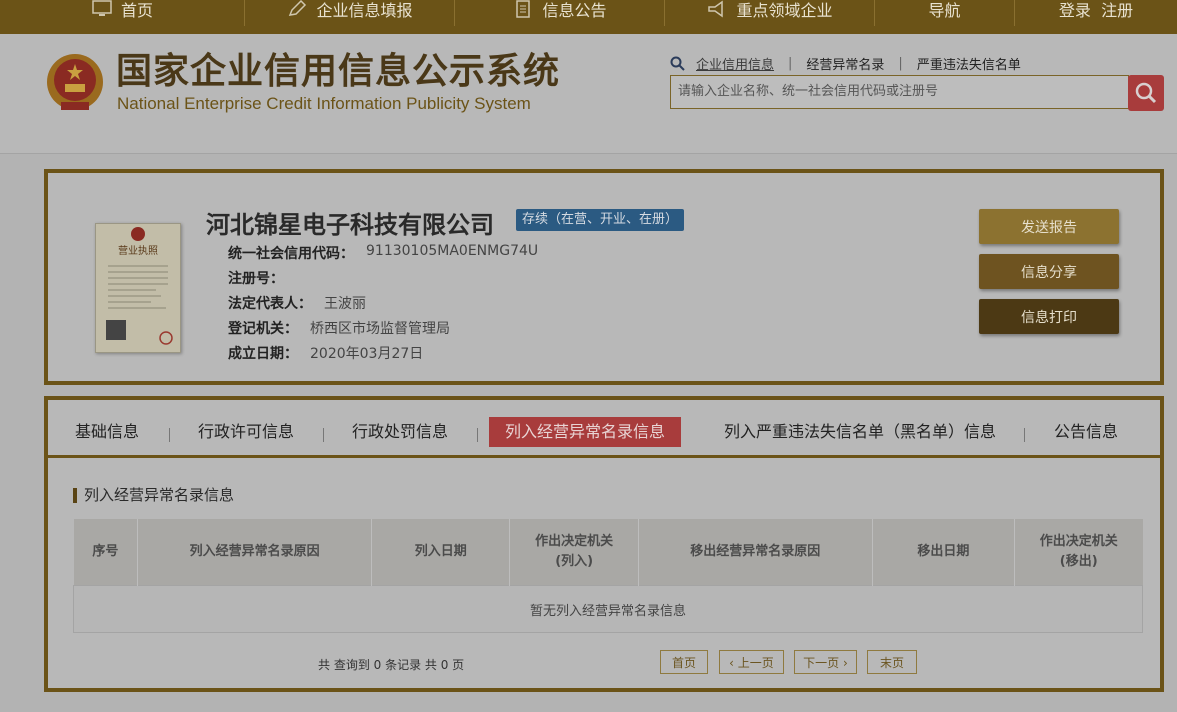 The width and height of the screenshot is (1177, 712). Describe the element at coordinates (345, 304) in the screenshot. I see `legal-representative-value: 王波丽` at that location.